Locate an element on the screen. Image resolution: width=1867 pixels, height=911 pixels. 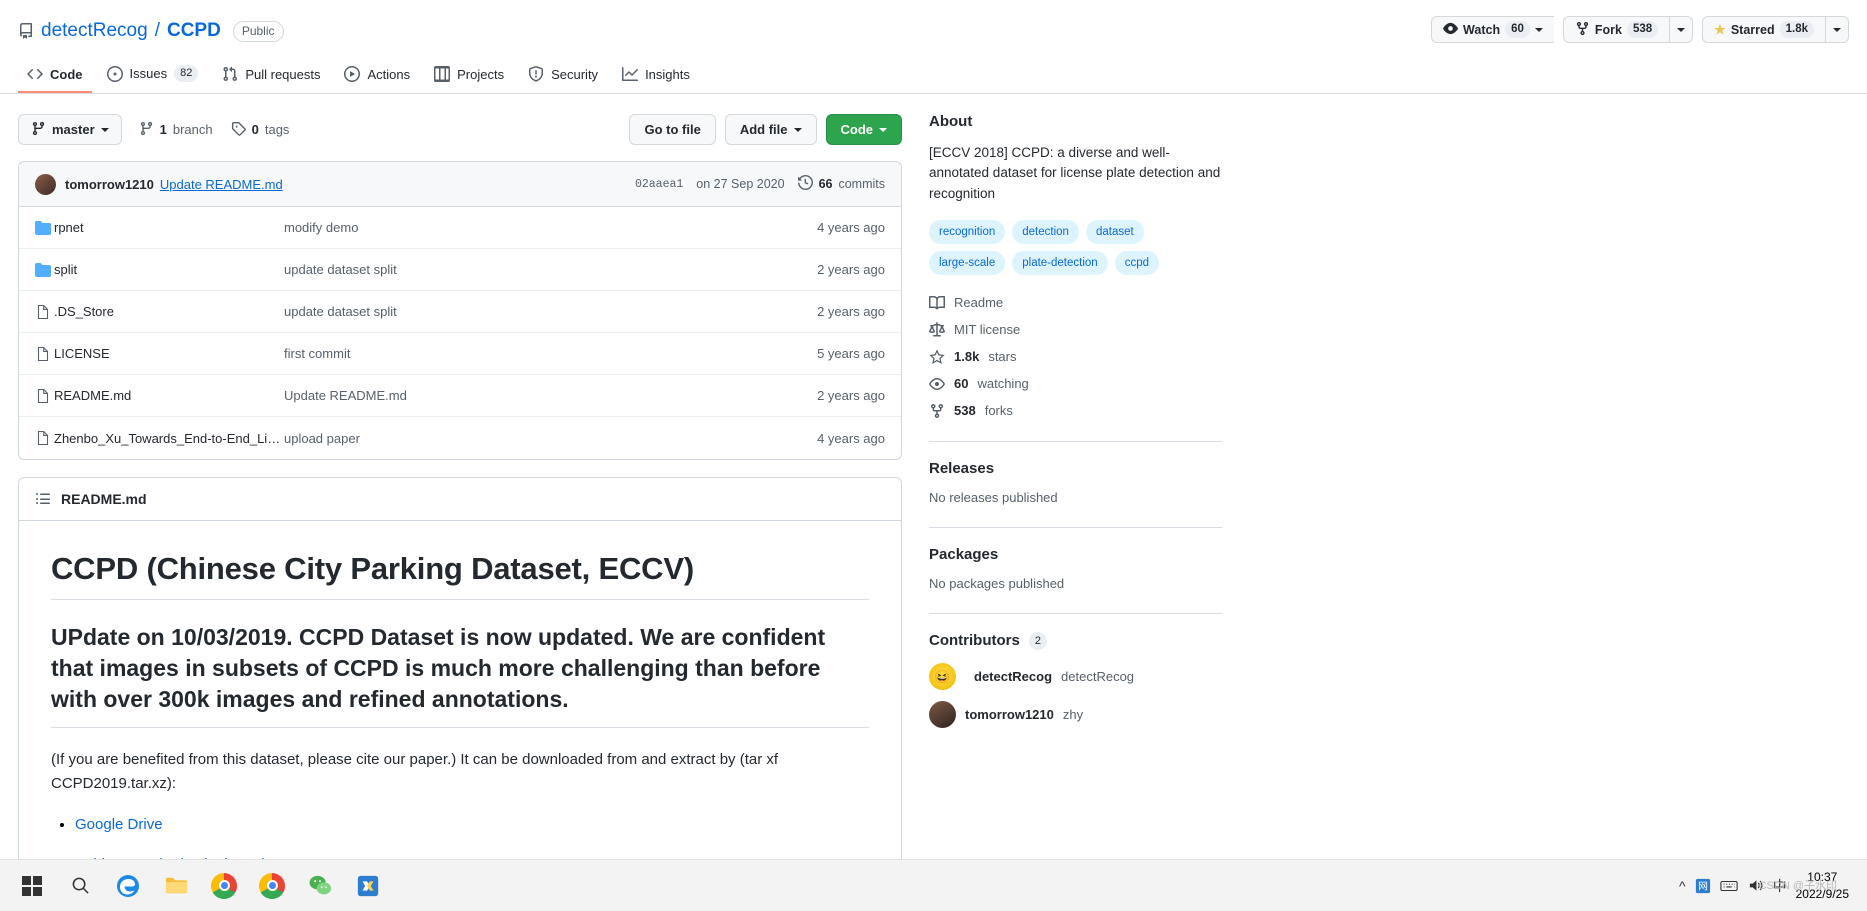
list-unordered-icon is located at coordinates (43, 499).